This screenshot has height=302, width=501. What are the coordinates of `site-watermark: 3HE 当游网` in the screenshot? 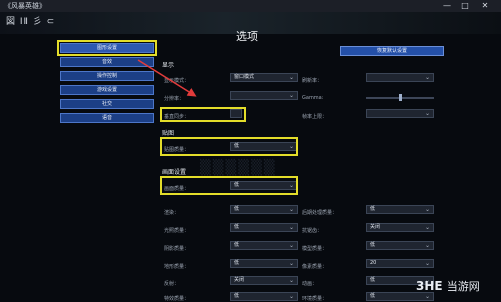 It's located at (448, 286).